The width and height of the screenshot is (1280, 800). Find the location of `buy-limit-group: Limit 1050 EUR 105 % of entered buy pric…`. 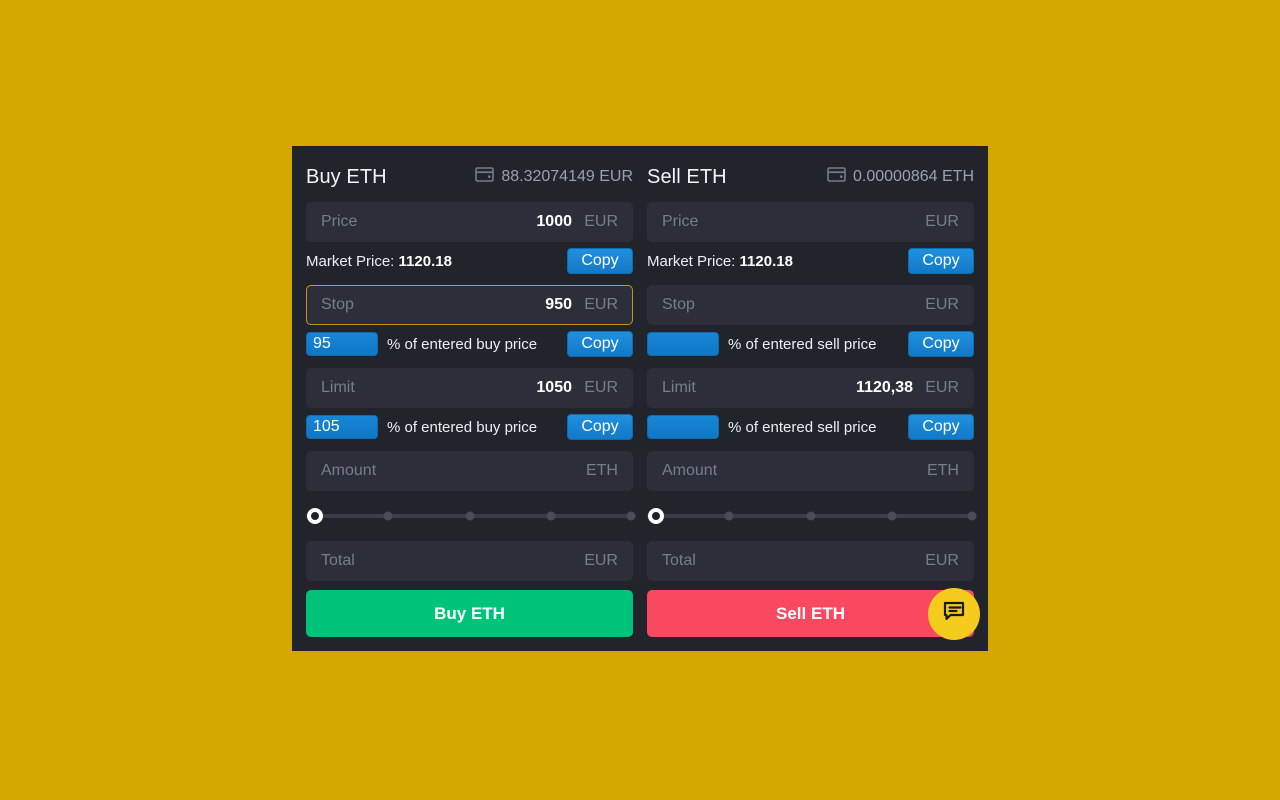

buy-limit-group: Limit 1050 EUR 105 % of entered buy pric… is located at coordinates (469, 404).